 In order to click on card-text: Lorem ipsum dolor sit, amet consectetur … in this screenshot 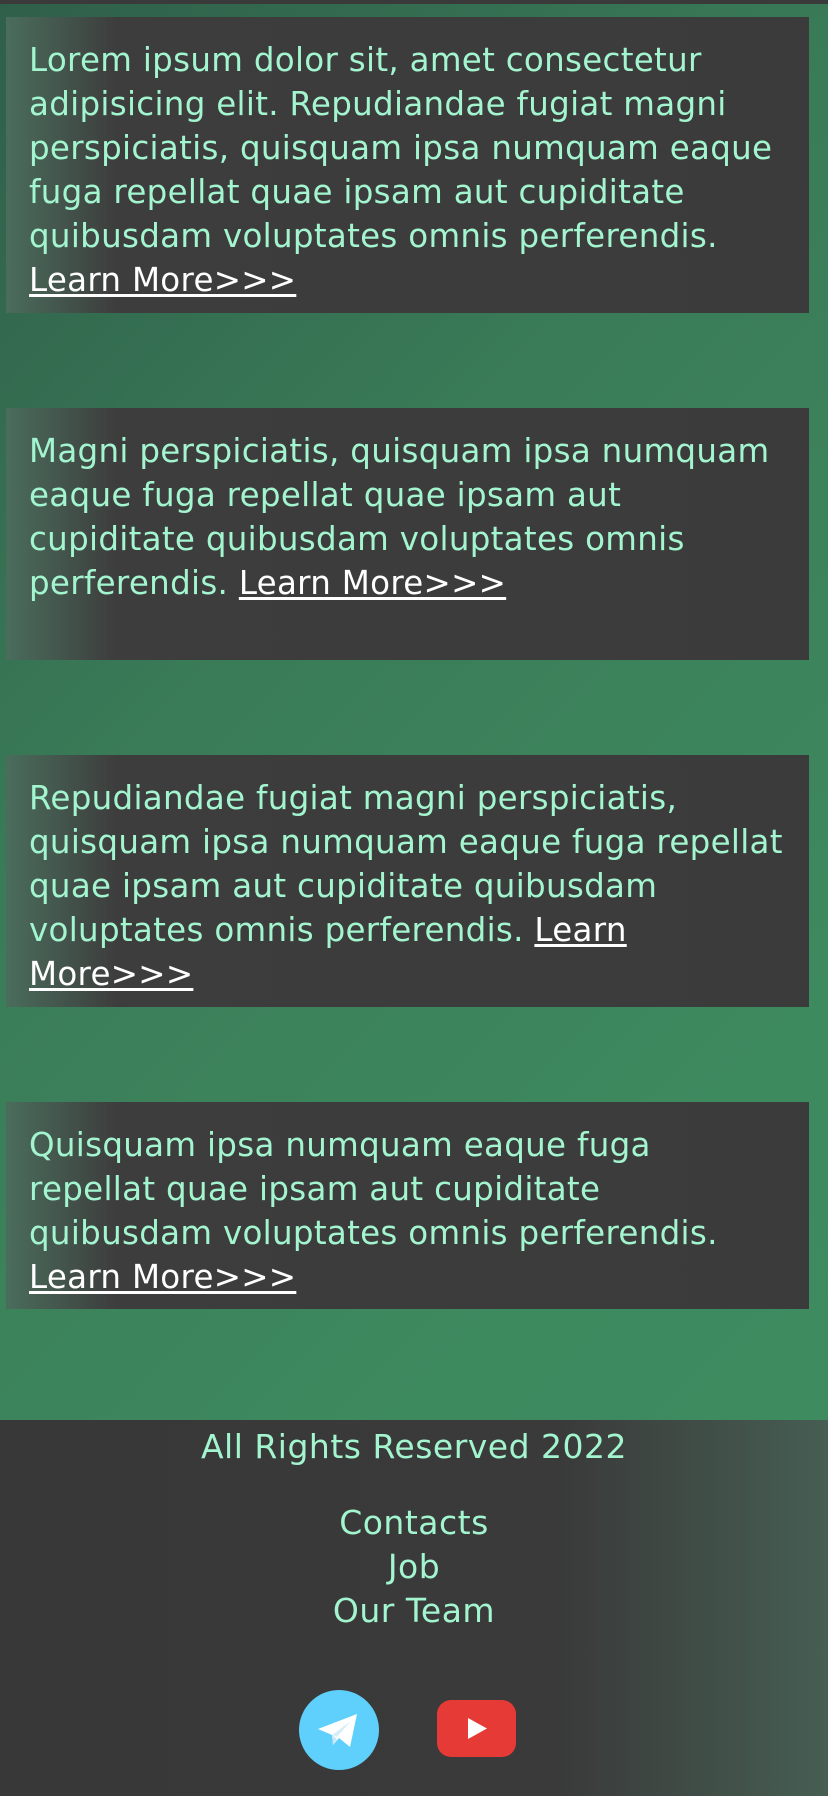, I will do `click(401, 148)`.